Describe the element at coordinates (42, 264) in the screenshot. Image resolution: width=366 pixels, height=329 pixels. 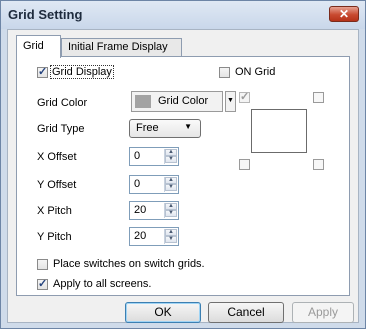
I see `place-switches-checkbox` at that location.